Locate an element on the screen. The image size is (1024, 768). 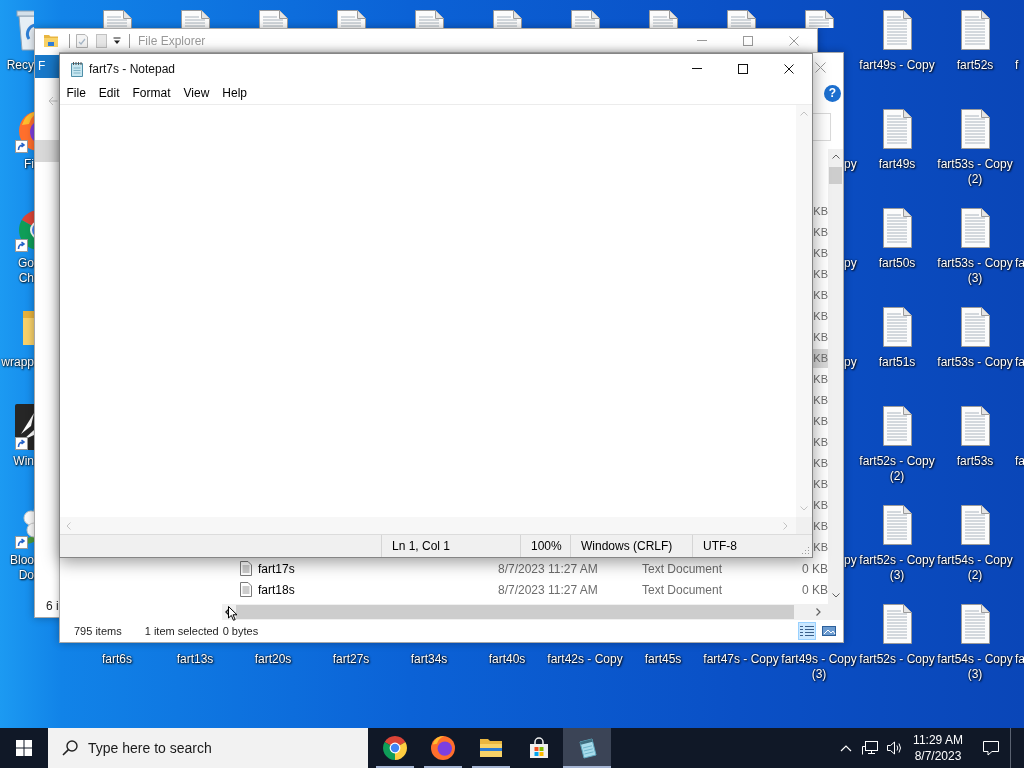
folder-icon is located at coordinates (51, 40).